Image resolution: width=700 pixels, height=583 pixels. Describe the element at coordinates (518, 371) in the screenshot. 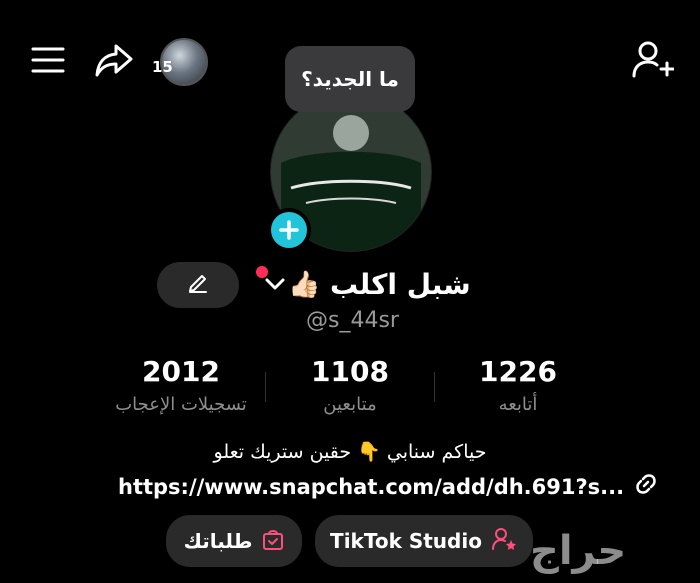

I see `following-count: 1226` at that location.